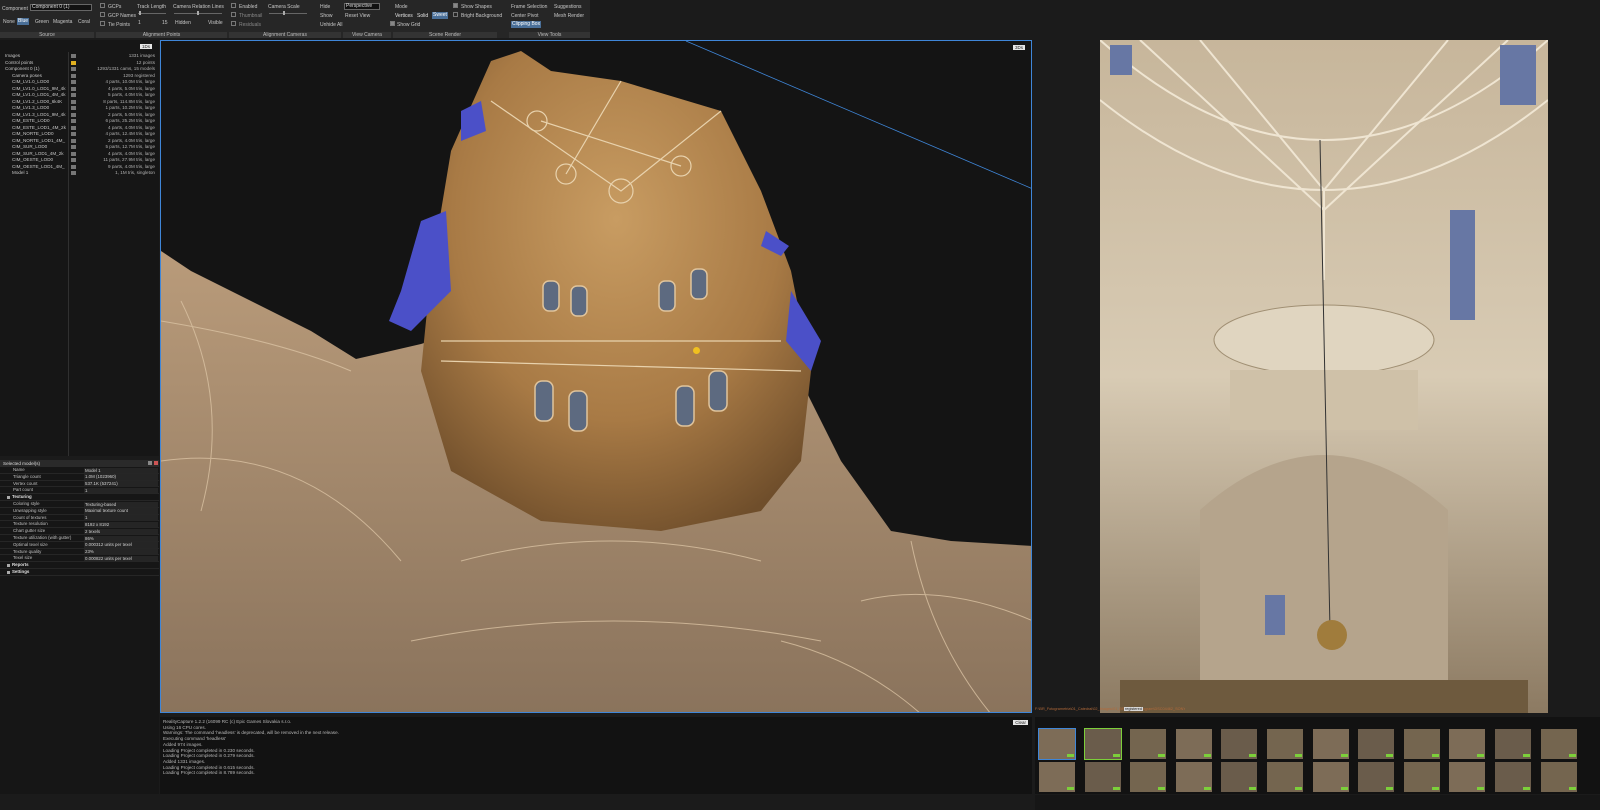  I want to click on property-section-header: Settings, so click(79, 572).